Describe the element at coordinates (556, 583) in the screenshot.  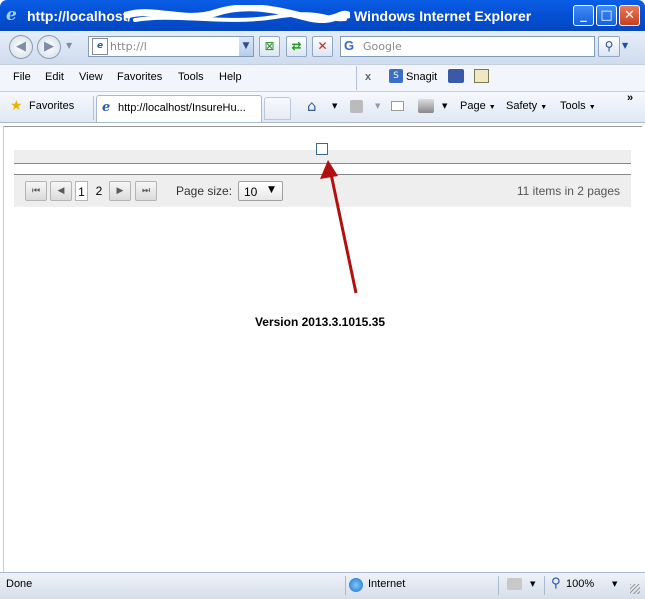
I see `zoom-icon: ⚲` at that location.